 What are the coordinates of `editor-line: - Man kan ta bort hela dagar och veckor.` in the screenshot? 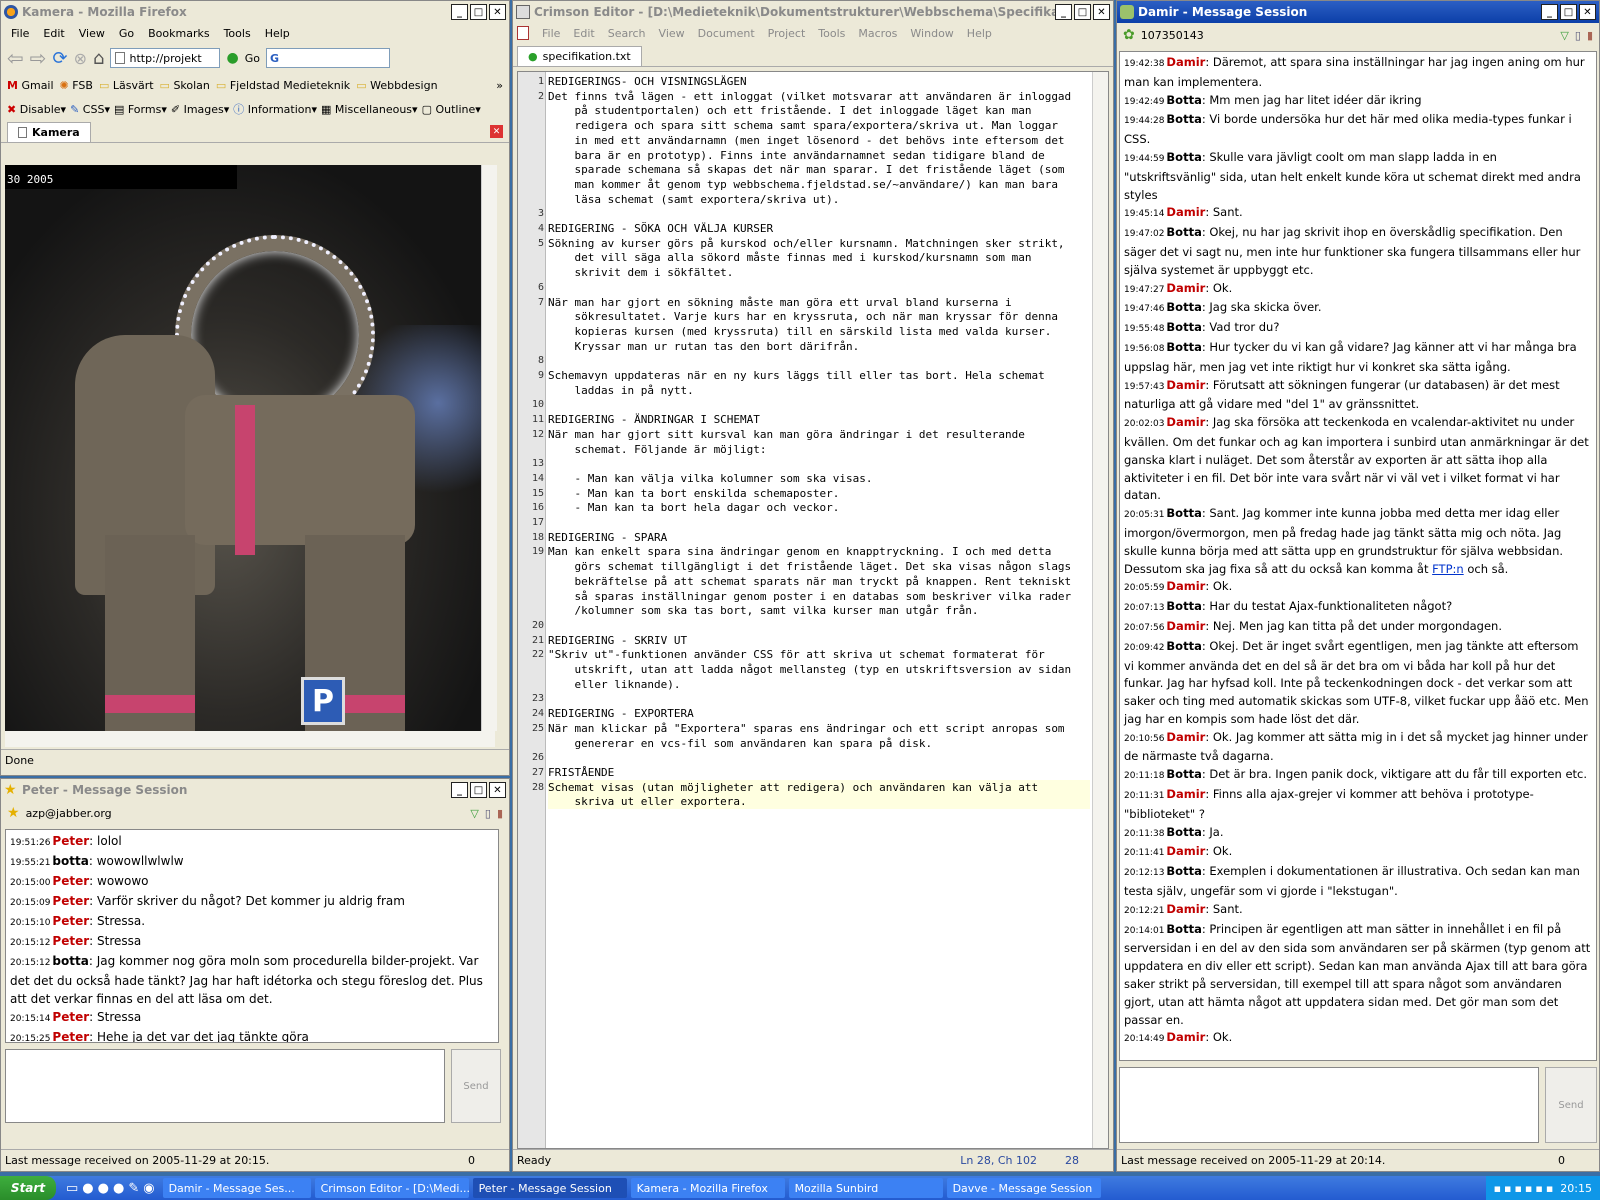 It's located at (694, 508).